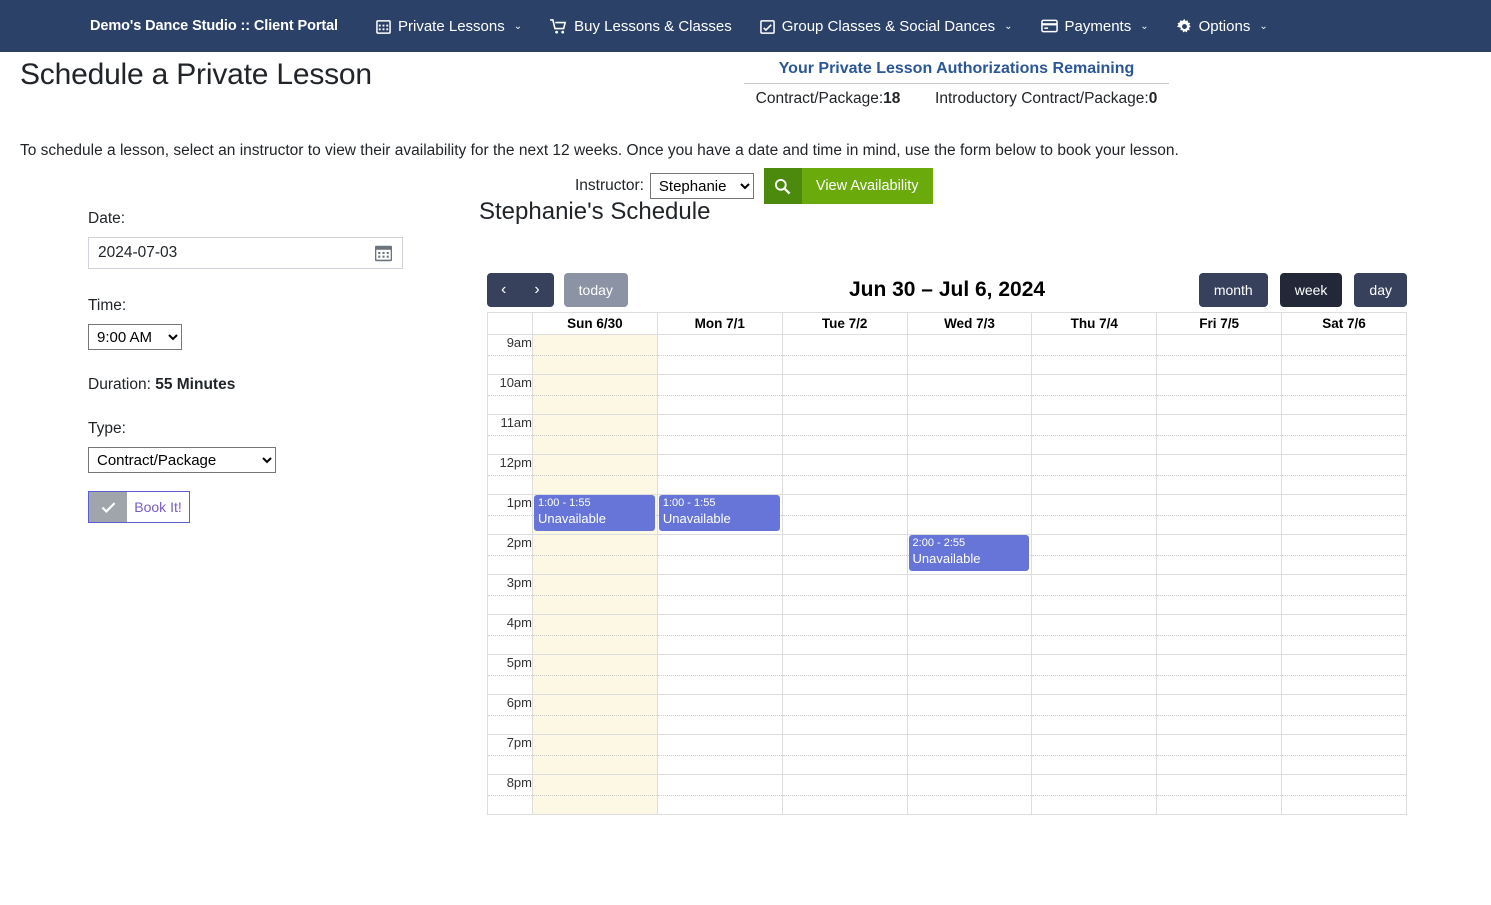  I want to click on view-availability-button: View Availability, so click(848, 186).